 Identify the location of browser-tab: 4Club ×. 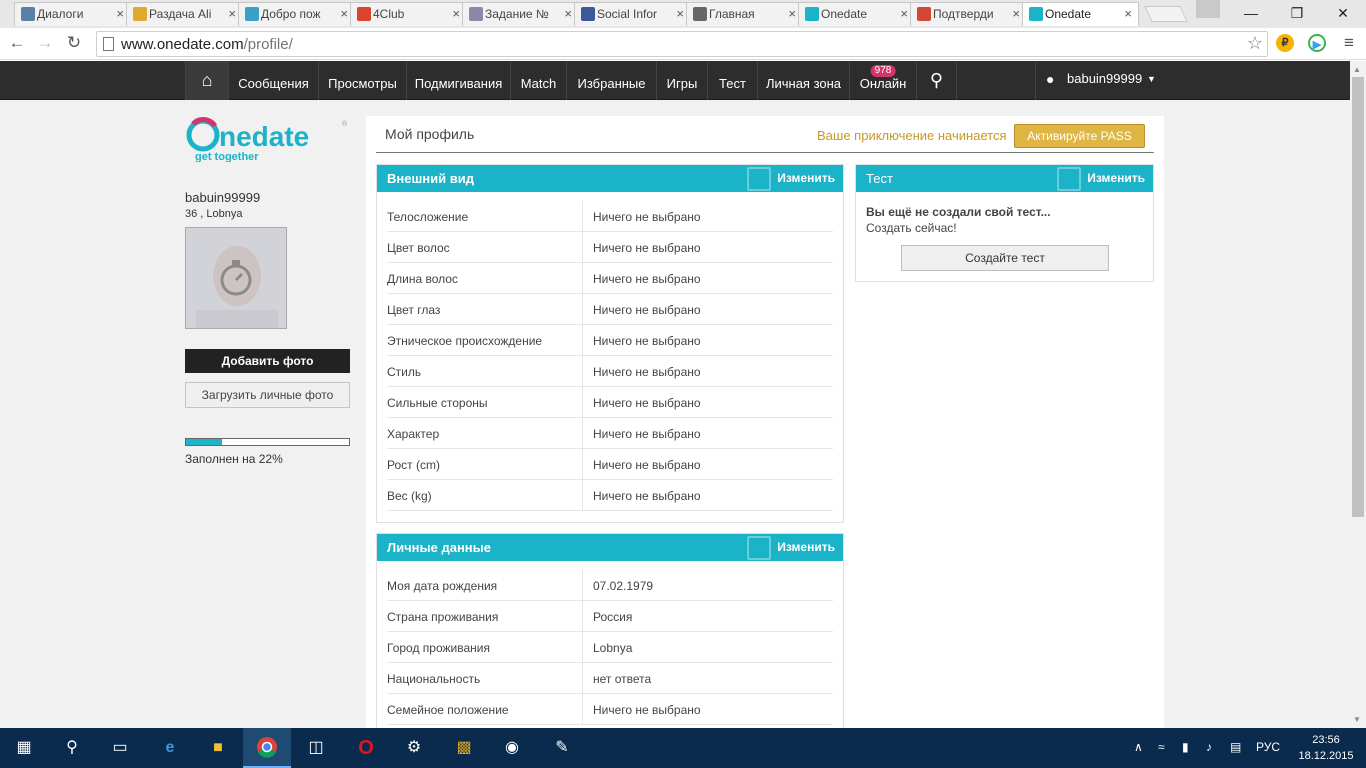
(408, 14).